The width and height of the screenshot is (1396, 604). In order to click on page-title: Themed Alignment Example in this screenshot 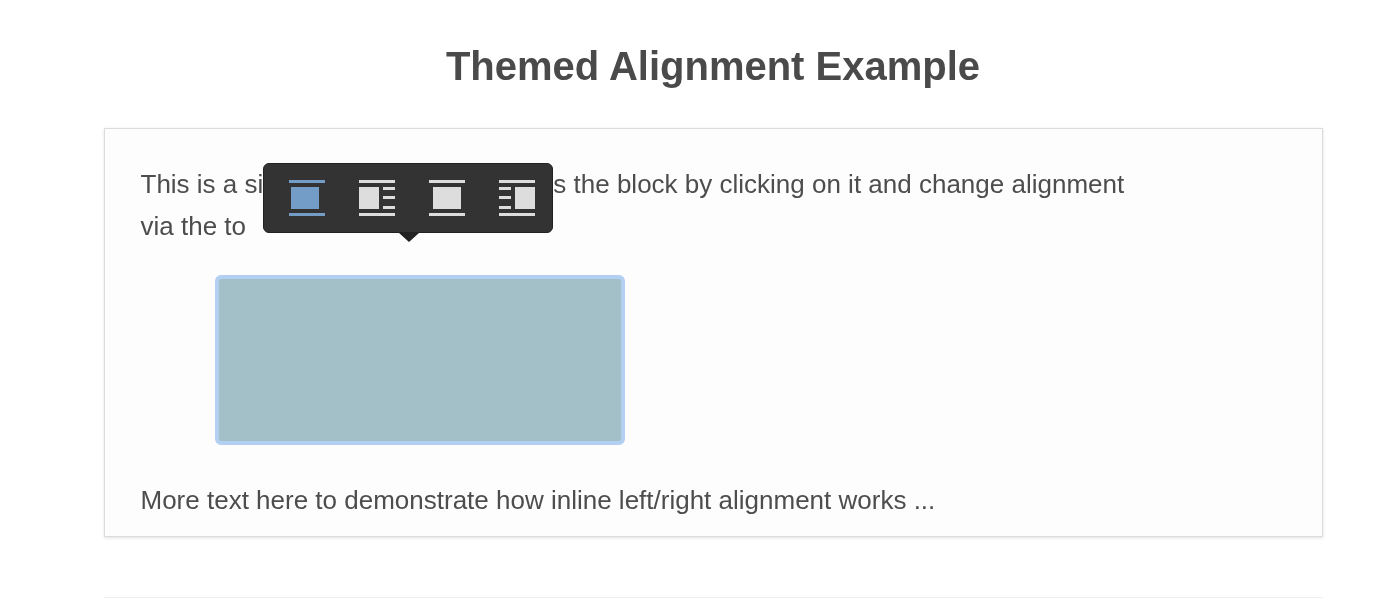, I will do `click(713, 66)`.